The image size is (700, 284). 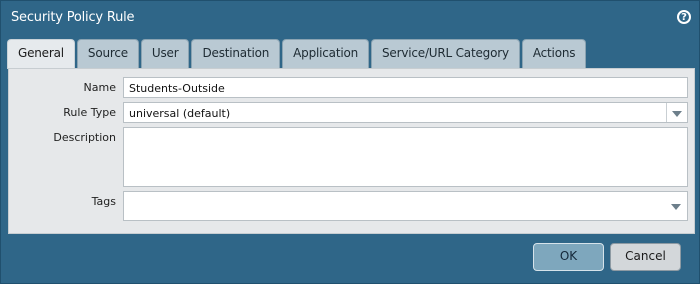 I want to click on tab-destination: Destination, so click(x=236, y=53).